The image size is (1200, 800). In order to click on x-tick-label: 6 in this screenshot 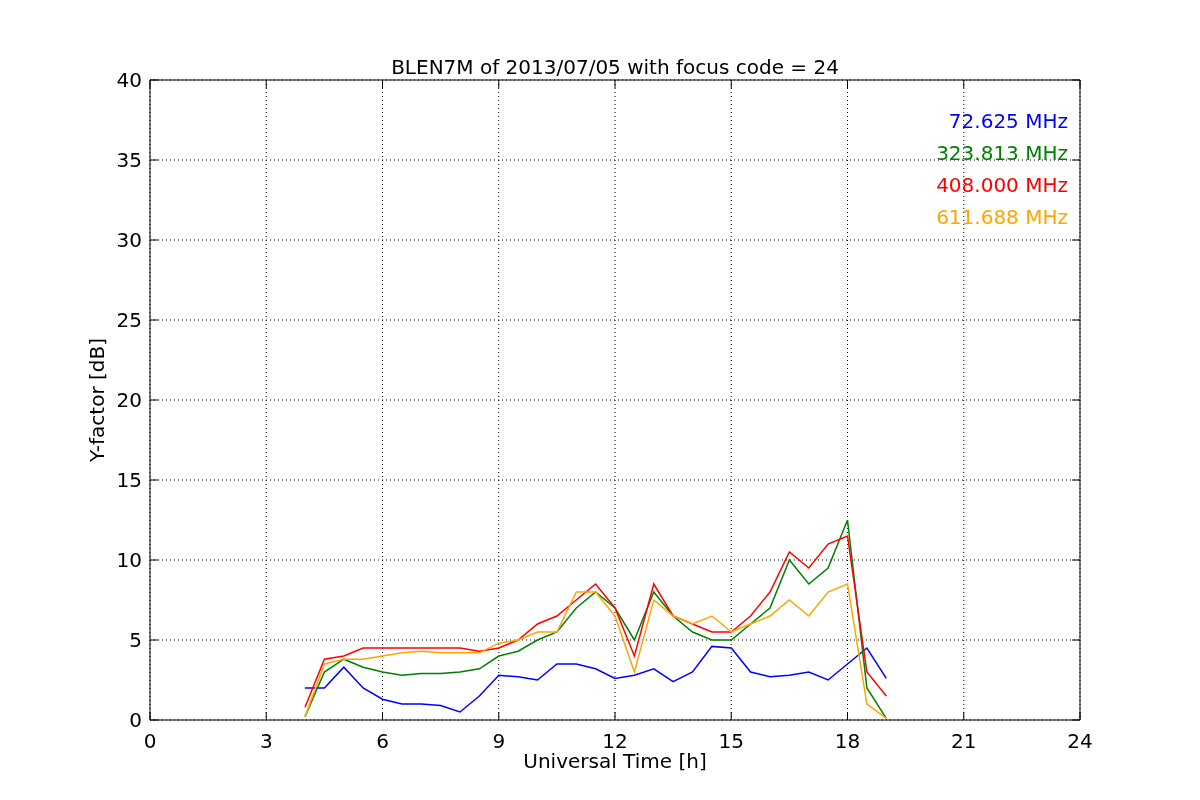, I will do `click(382, 741)`.